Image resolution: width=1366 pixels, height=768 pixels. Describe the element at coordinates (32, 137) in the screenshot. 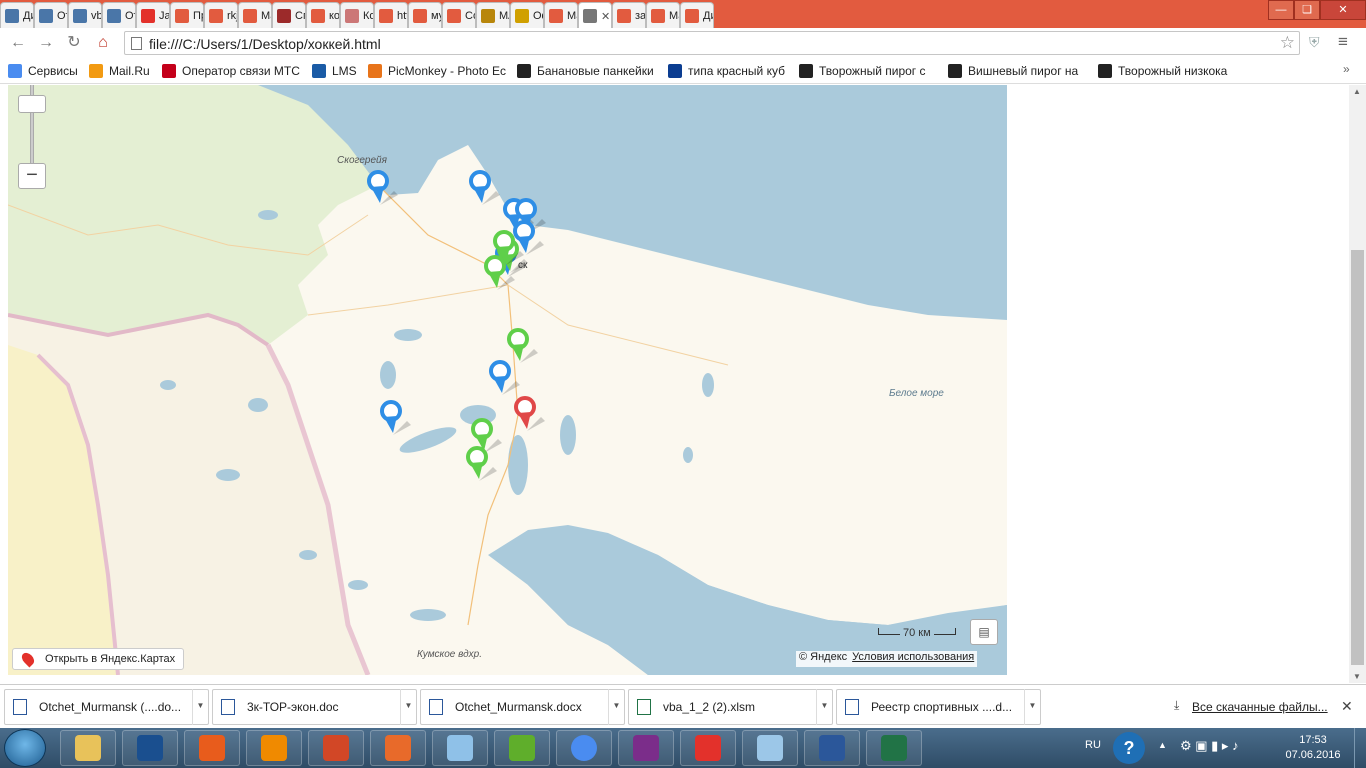

I see `zoom-control: −` at that location.